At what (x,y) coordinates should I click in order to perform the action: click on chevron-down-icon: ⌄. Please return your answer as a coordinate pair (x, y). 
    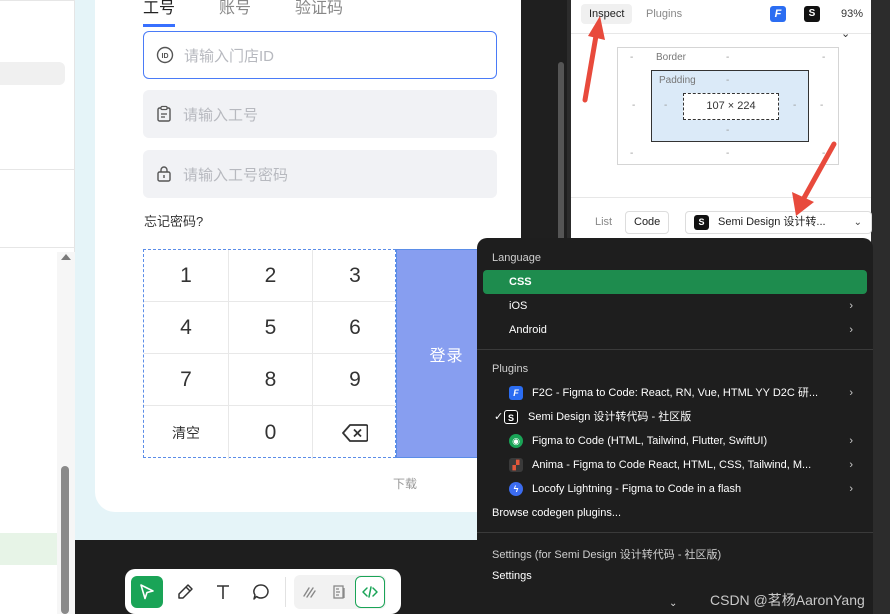
    Looking at the image, I should click on (846, 34).